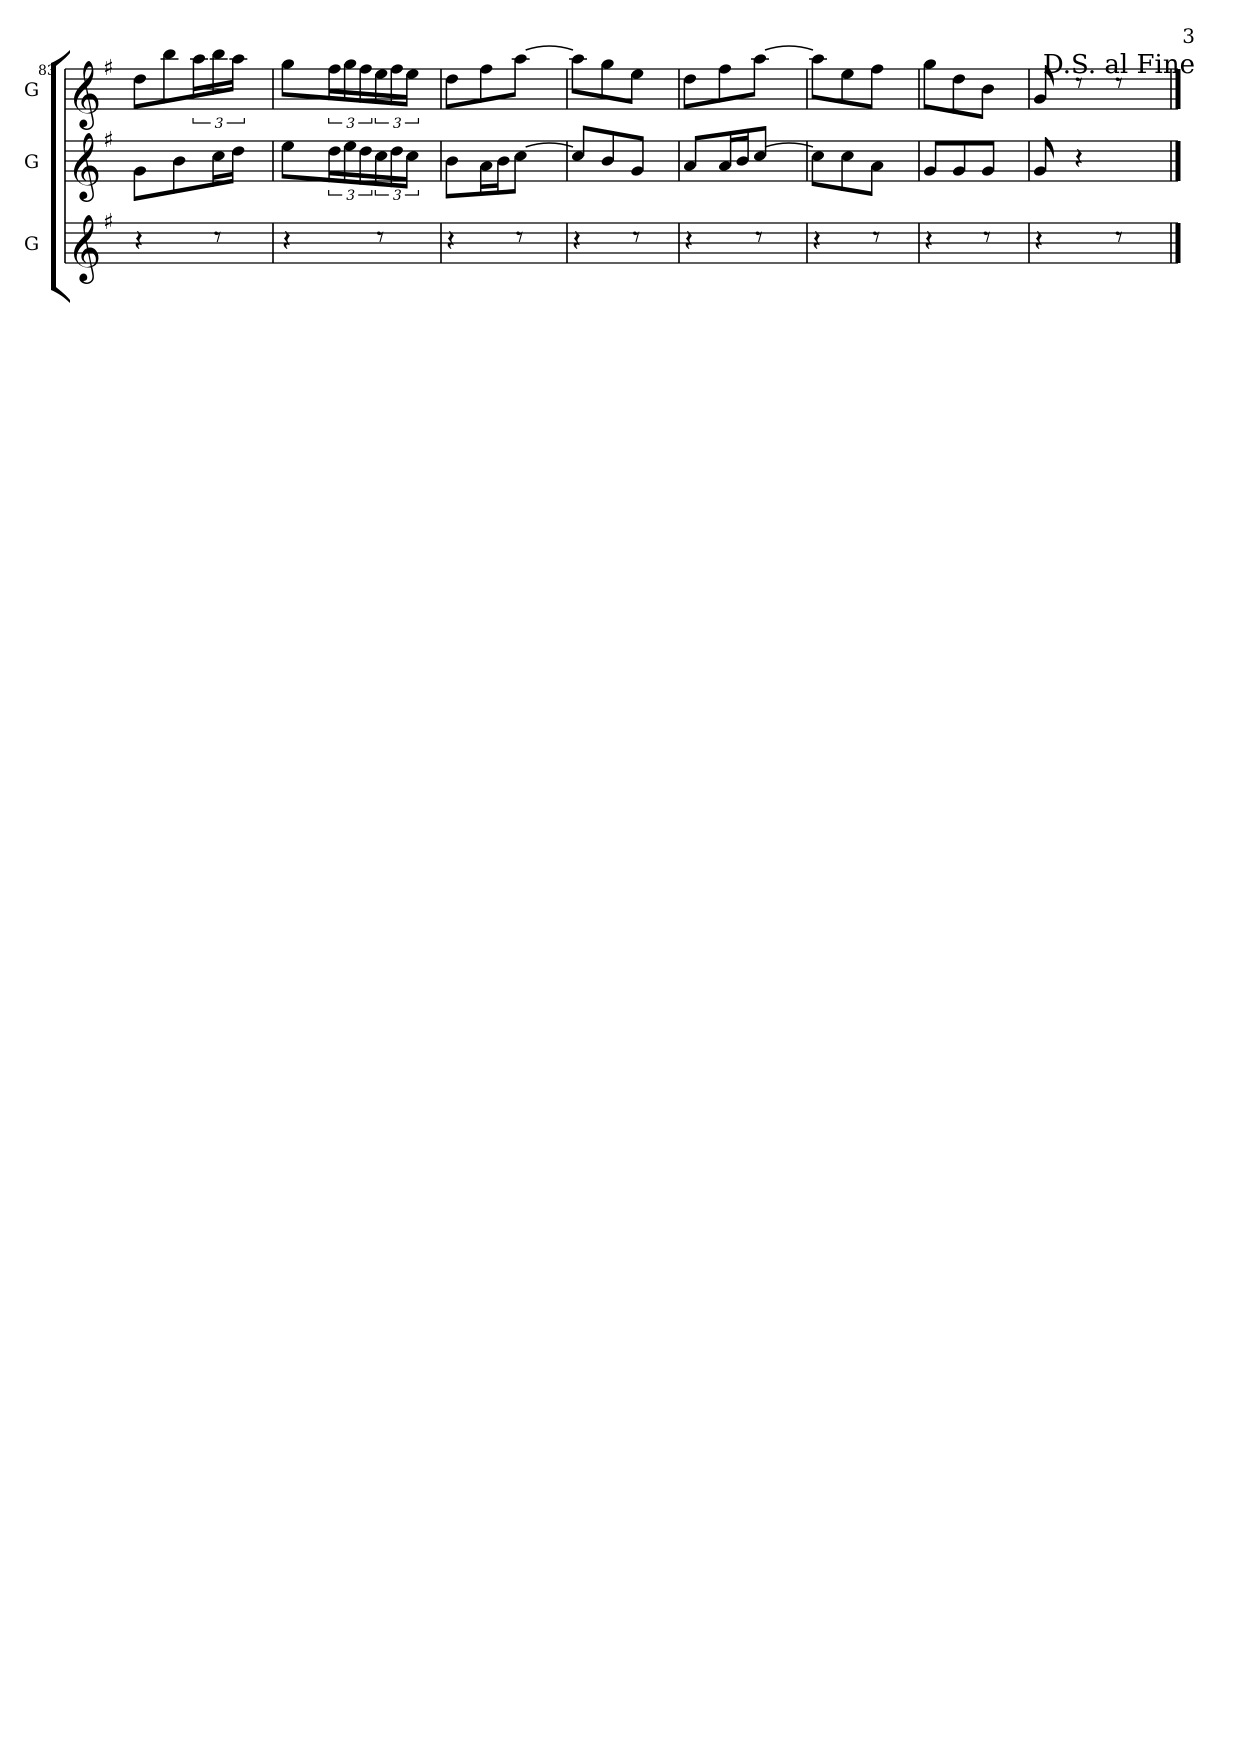 This screenshot has width=1241, height=1754. What do you see at coordinates (623, 93) in the screenshot?
I see `staff-1: 𝄞 ♯` at bounding box center [623, 93].